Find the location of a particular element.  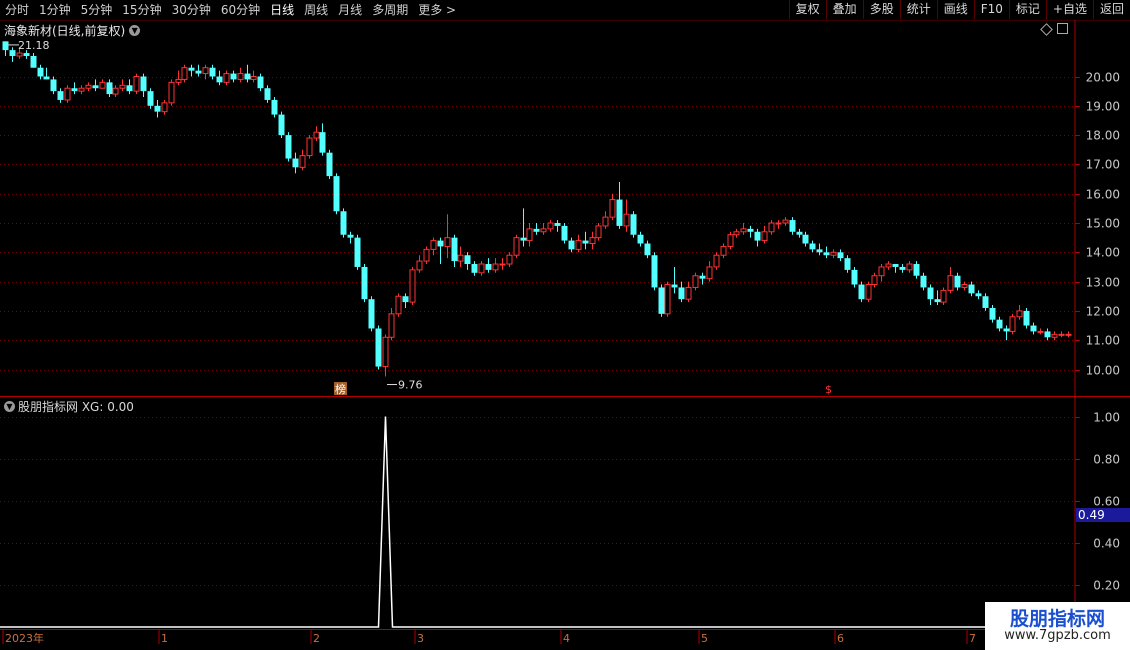

event-marker-label: 榜 is located at coordinates (340, 389).